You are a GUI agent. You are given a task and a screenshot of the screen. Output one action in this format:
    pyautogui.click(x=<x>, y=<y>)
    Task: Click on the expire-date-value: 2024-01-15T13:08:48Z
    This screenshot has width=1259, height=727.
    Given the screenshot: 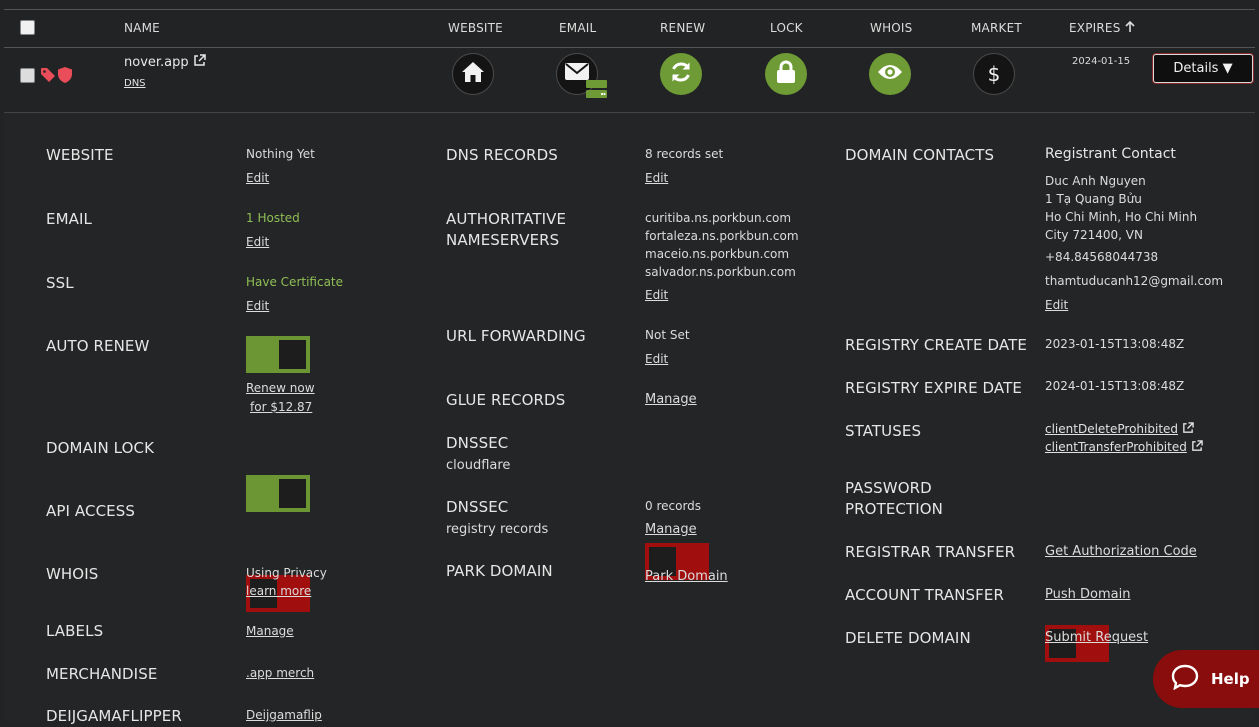 What is the action you would take?
    pyautogui.click(x=1115, y=386)
    